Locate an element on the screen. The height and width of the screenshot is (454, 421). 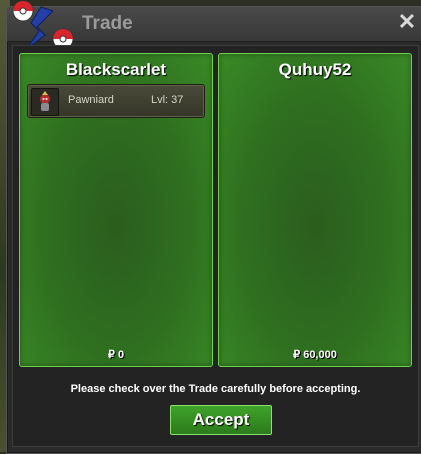
trainer-name: Blackscarlet is located at coordinates (116, 69).